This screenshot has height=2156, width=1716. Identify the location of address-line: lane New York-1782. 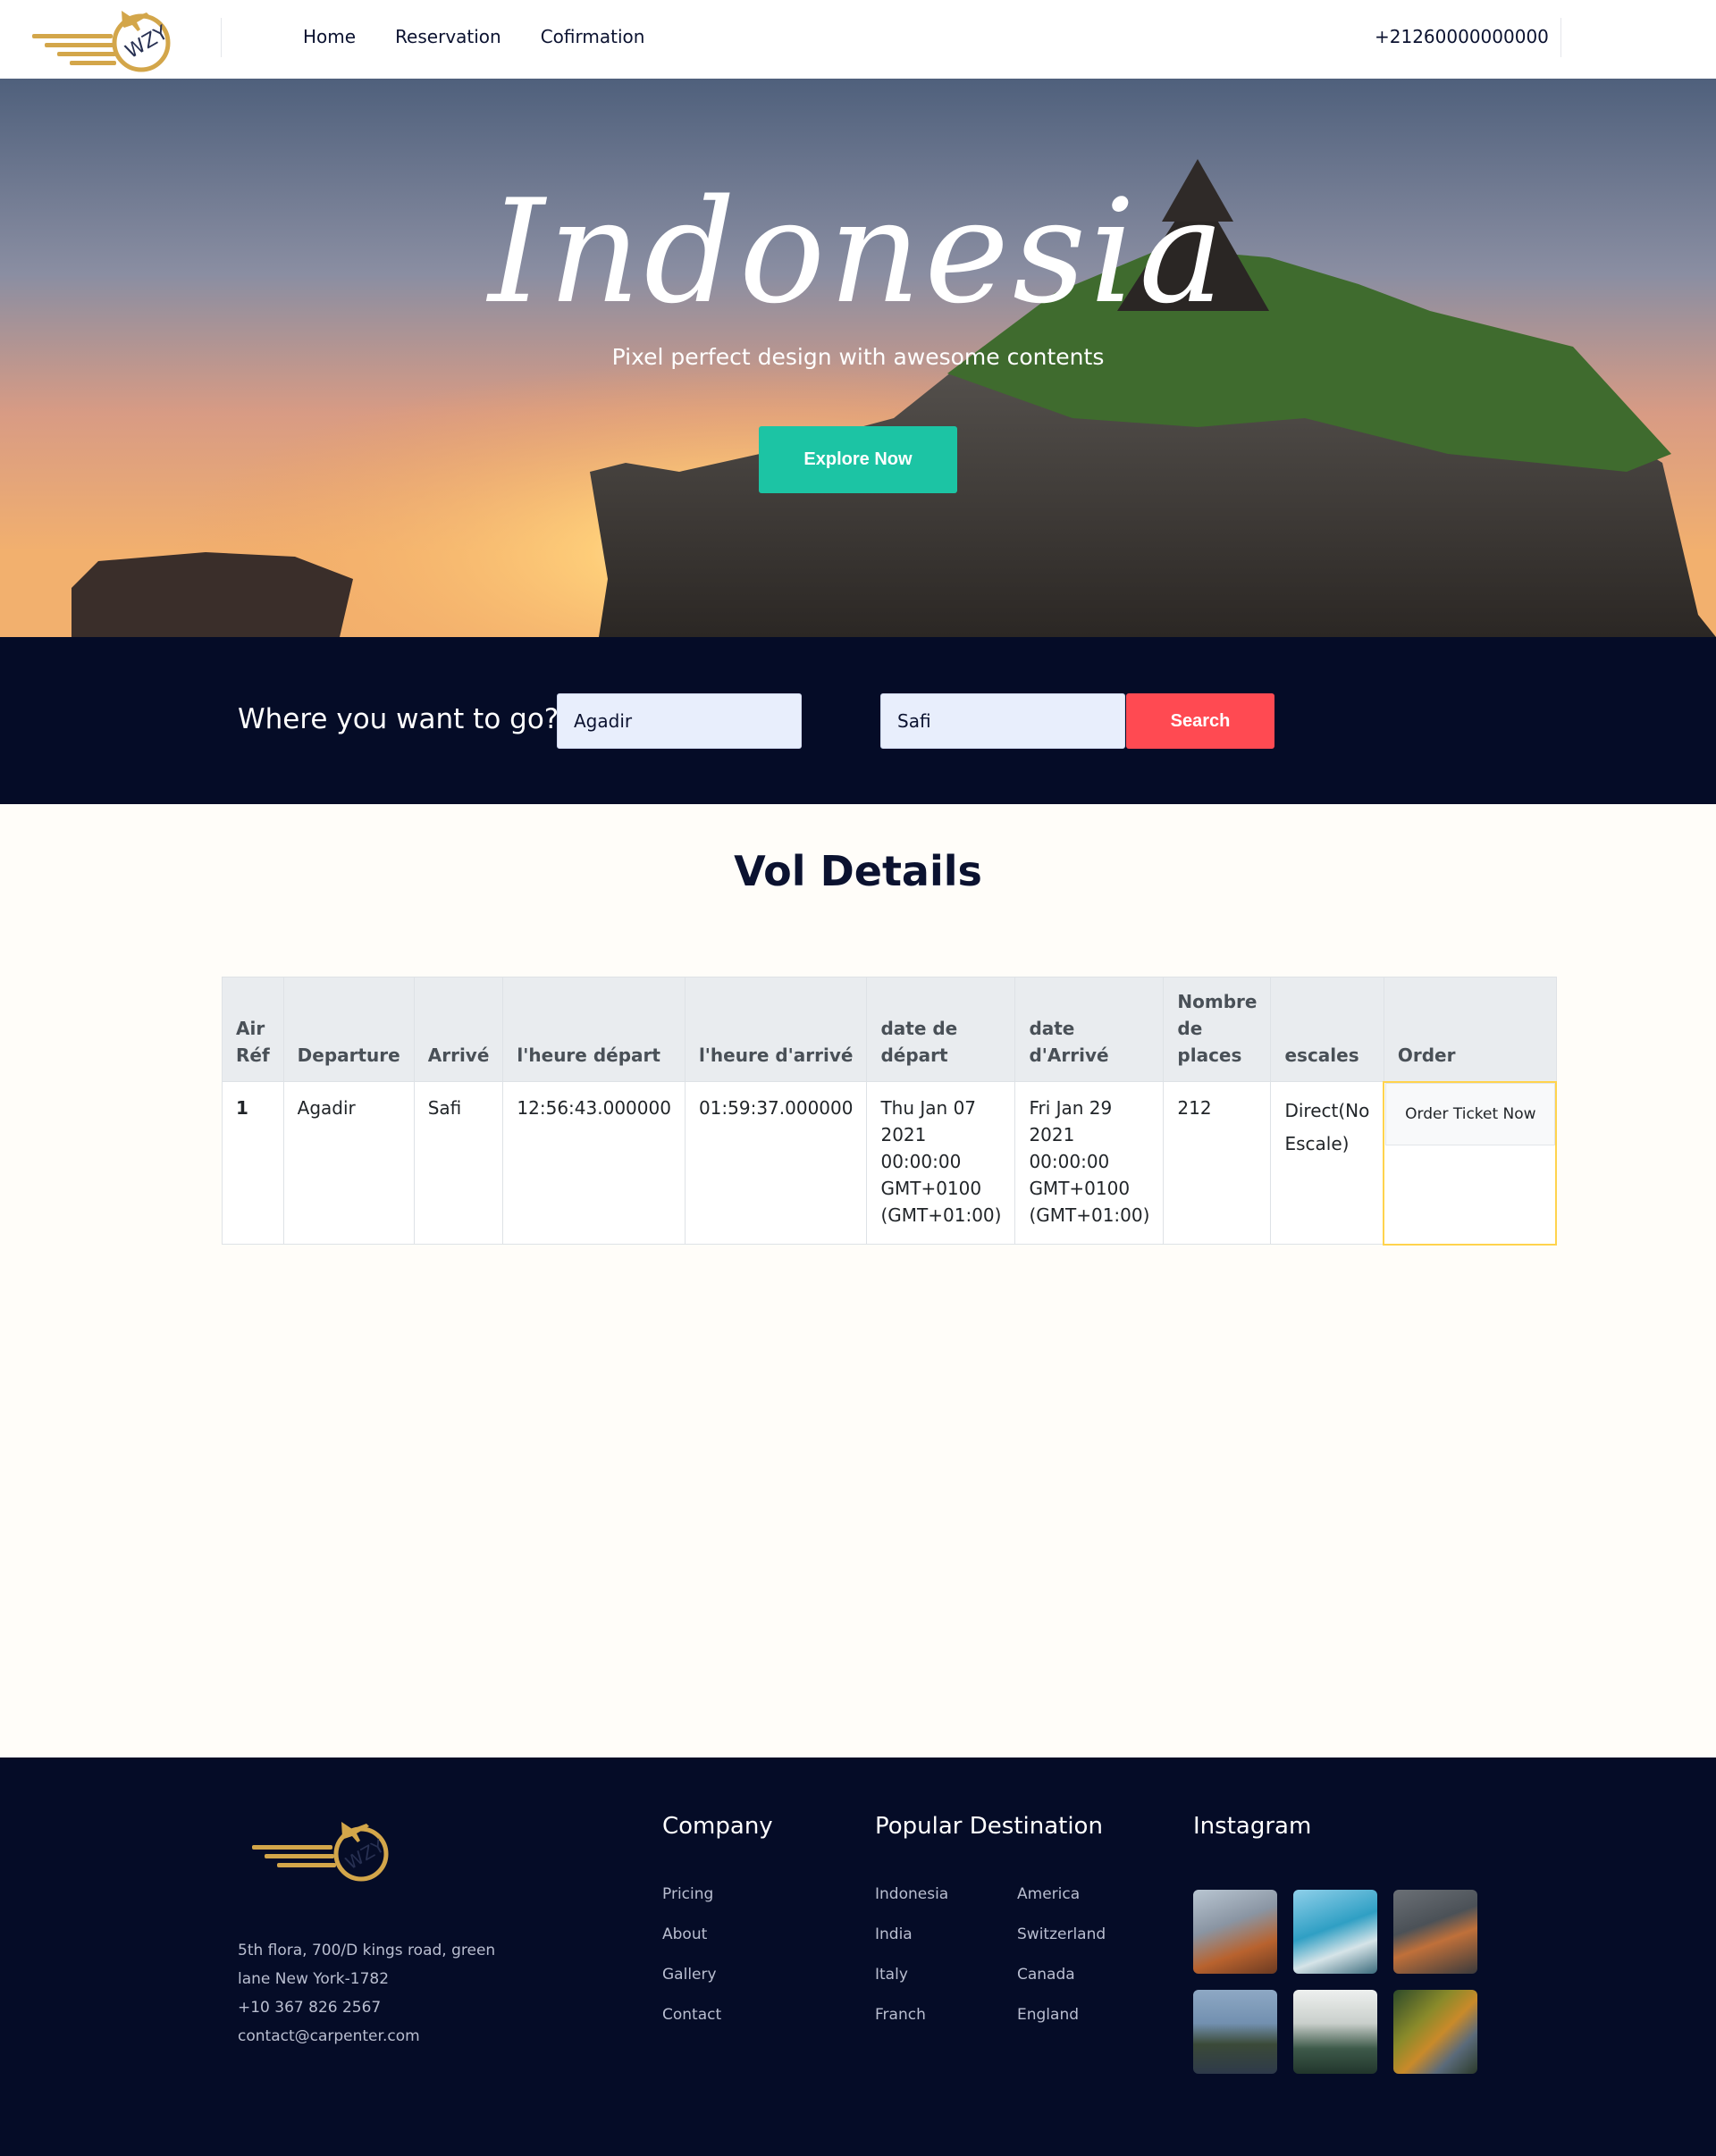
(314, 1979).